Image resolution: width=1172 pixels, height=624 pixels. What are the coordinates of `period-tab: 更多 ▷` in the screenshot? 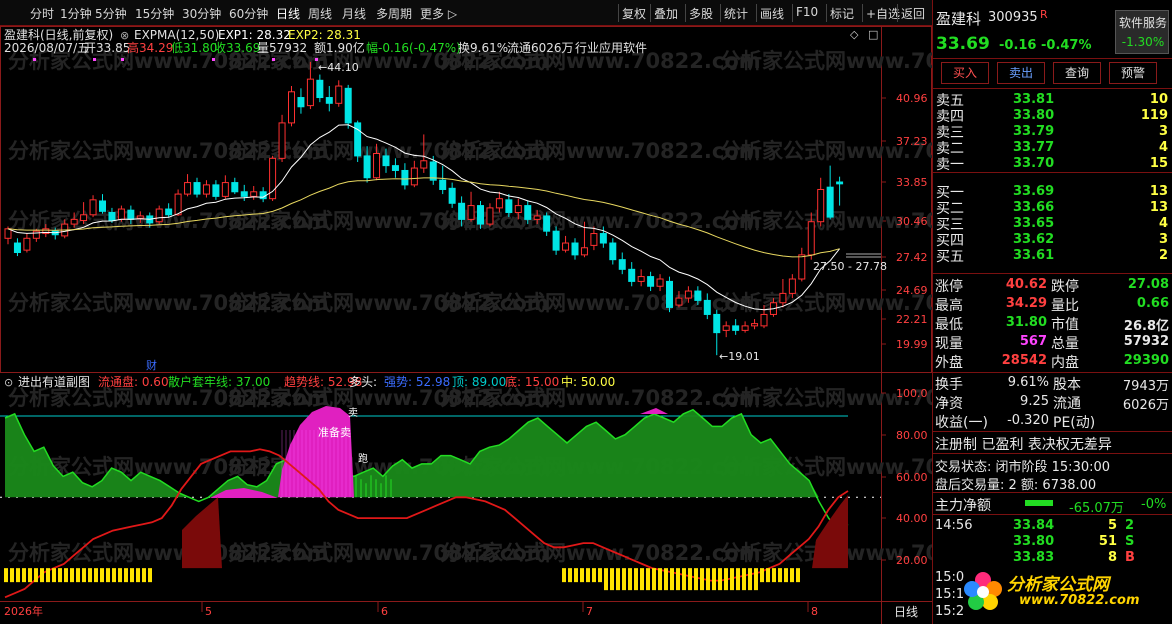 It's located at (438, 13).